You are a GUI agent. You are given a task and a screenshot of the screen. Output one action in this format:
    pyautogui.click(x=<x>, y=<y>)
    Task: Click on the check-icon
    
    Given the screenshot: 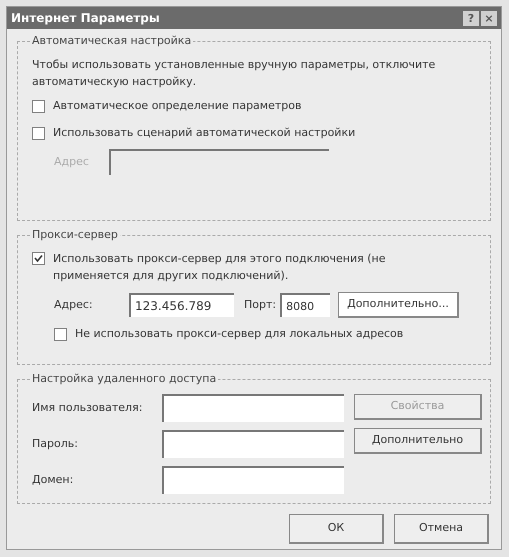 What is the action you would take?
    pyautogui.click(x=38, y=258)
    